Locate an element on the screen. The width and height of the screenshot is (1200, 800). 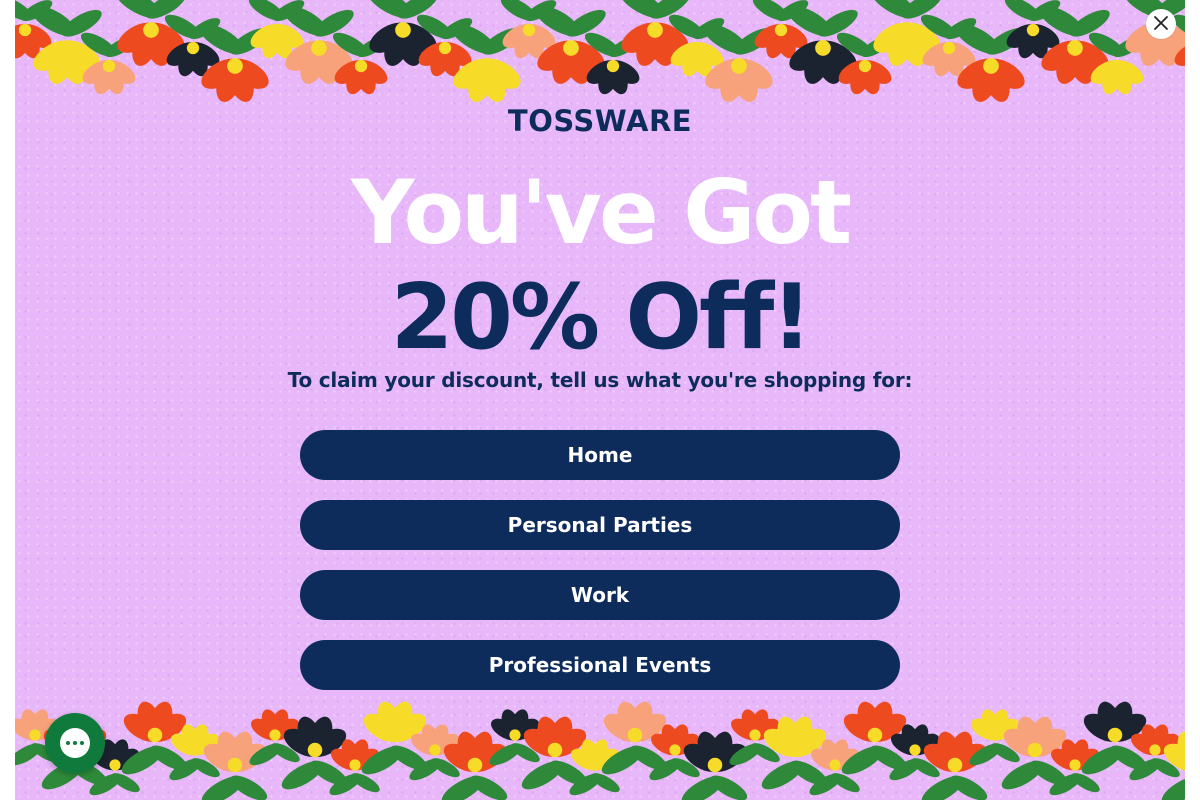
floral-border-bottom is located at coordinates (600, 747).